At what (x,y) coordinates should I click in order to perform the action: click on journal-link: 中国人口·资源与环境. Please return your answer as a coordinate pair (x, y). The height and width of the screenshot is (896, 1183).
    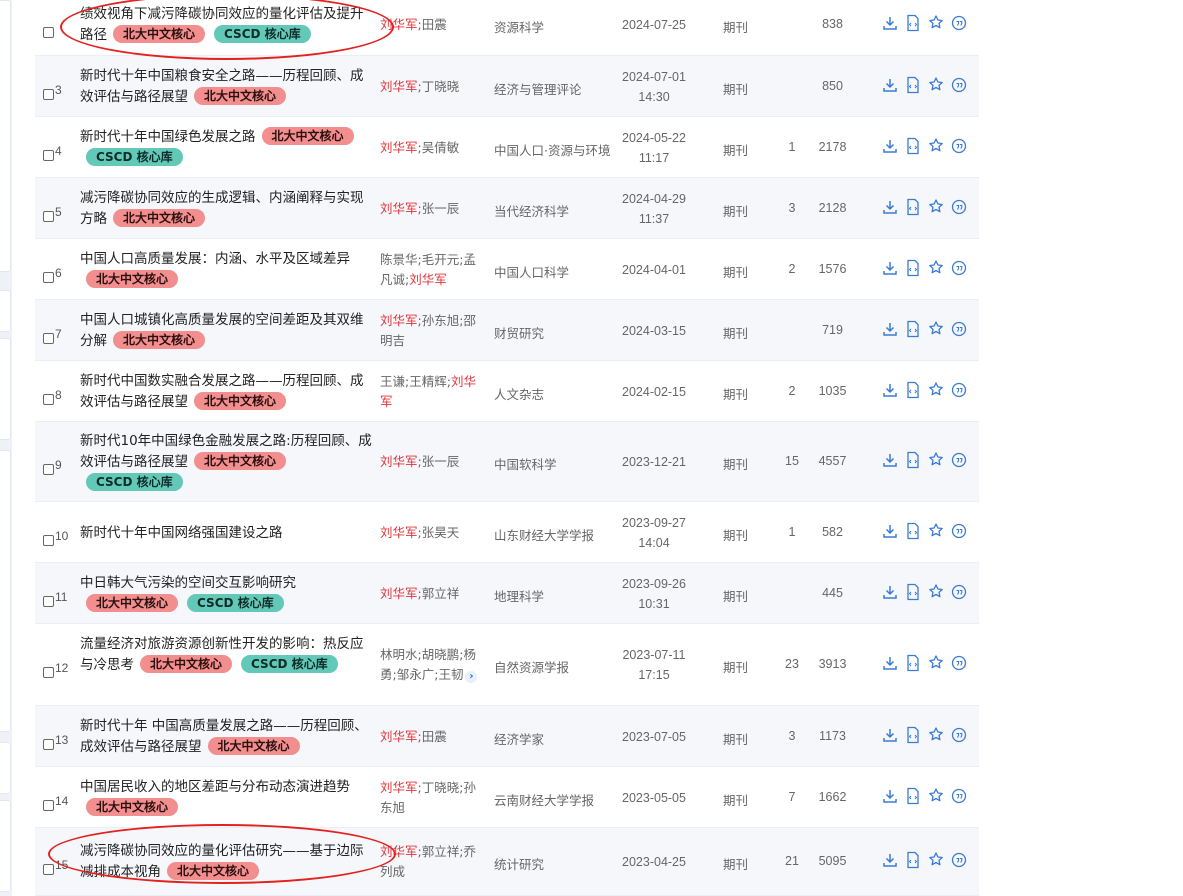
    Looking at the image, I should click on (552, 149).